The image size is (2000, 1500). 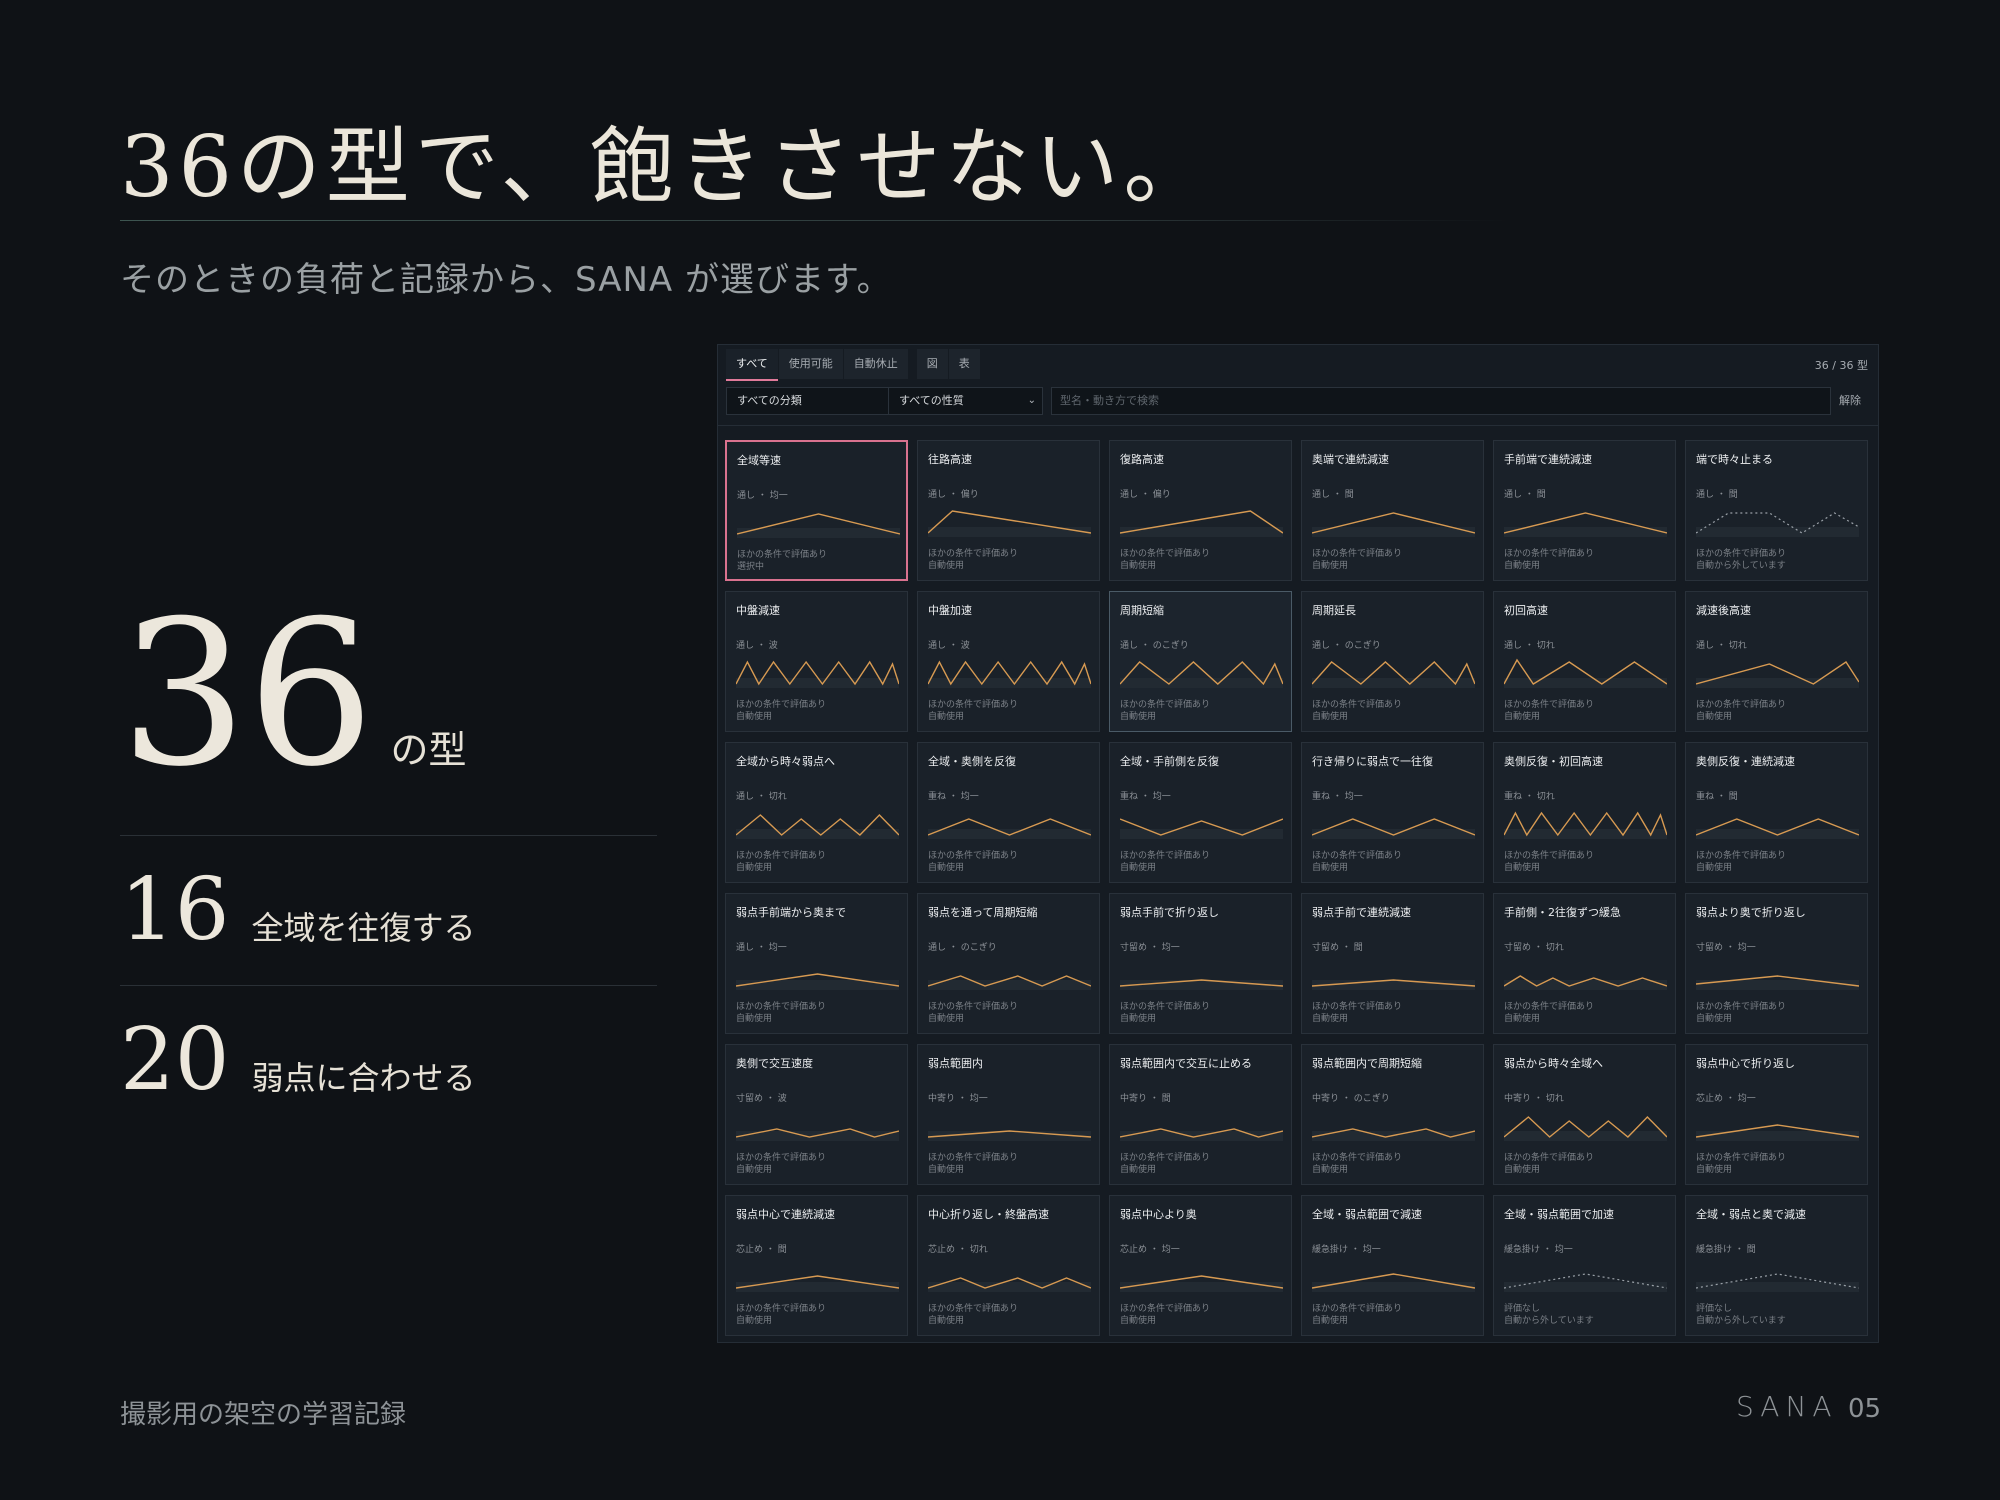 What do you see at coordinates (931, 400) in the screenshot?
I see `property-select-value: すべての性質` at bounding box center [931, 400].